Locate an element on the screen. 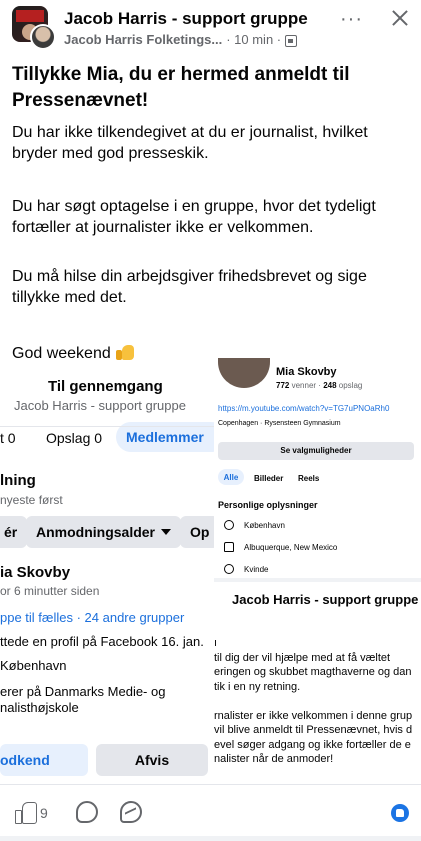  posts-count: 248 is located at coordinates (330, 385).